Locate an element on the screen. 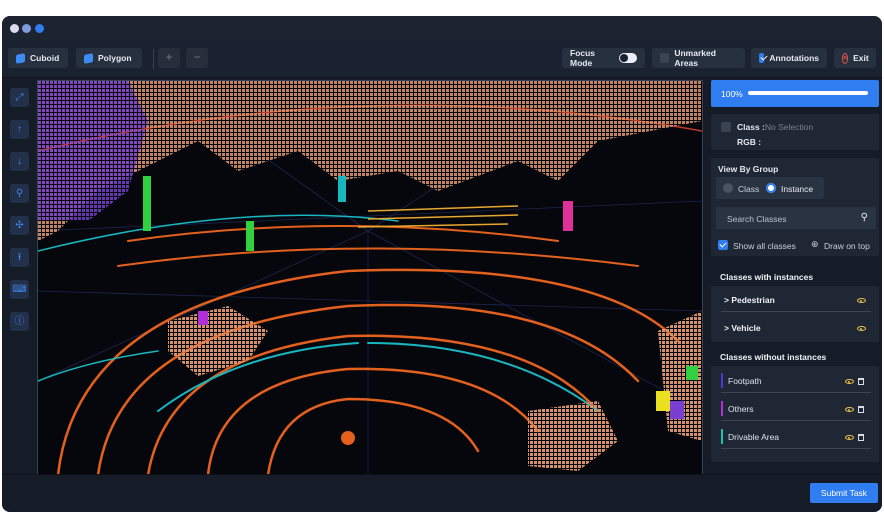  class-info-box: Class :No Selection RGB : is located at coordinates (795, 132).